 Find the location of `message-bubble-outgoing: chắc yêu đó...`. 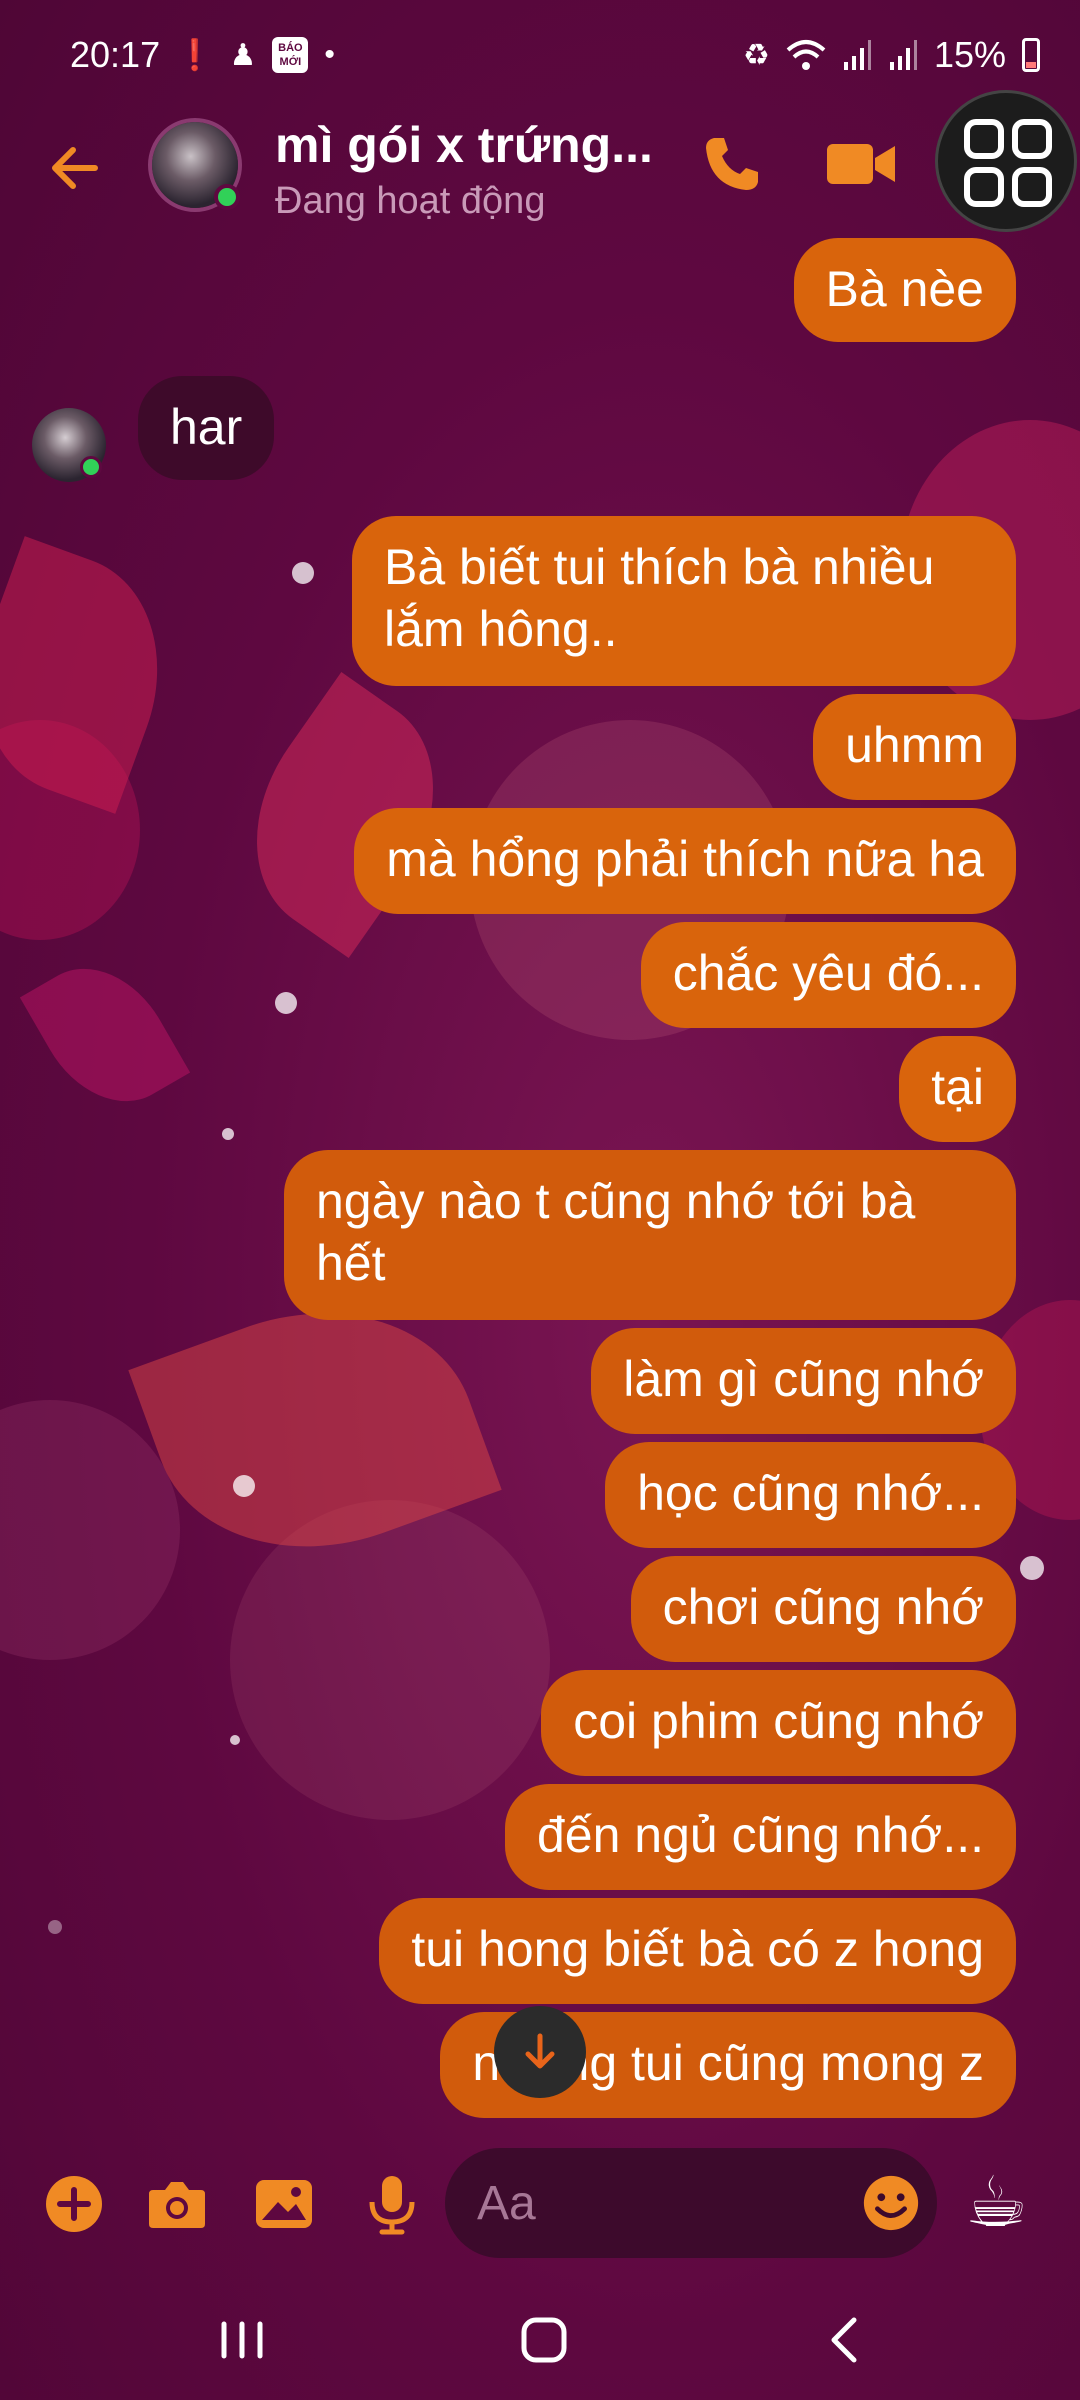

message-bubble-outgoing: chắc yêu đó... is located at coordinates (828, 975).